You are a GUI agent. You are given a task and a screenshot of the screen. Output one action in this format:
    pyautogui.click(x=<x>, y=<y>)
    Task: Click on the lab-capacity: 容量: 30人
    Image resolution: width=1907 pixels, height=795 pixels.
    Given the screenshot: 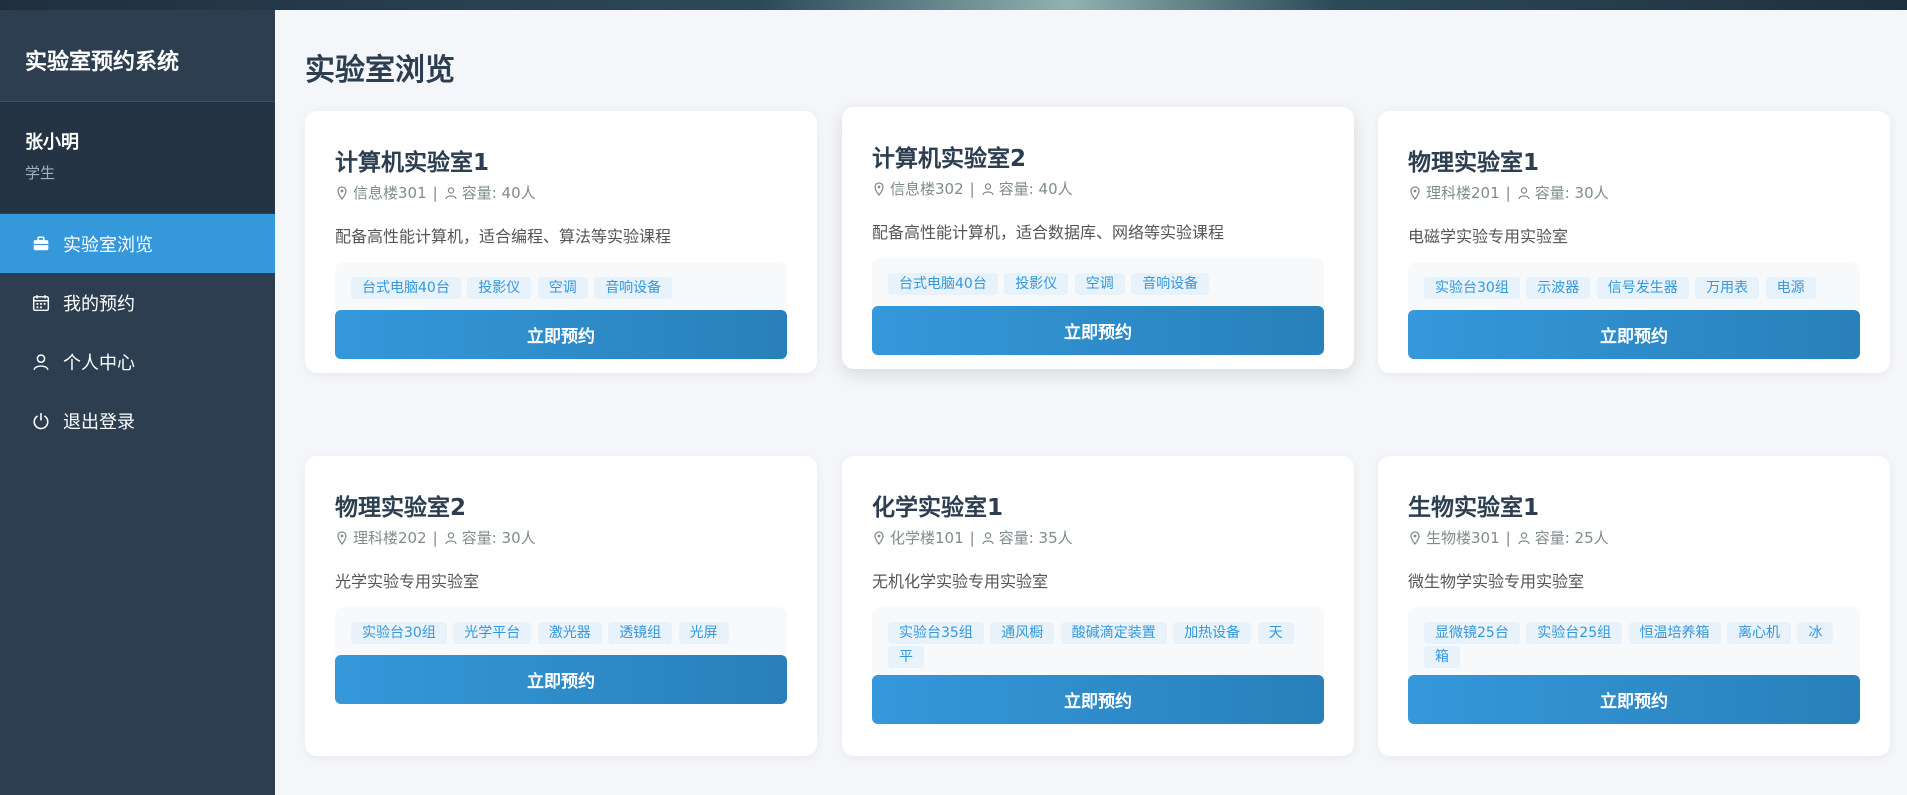 What is the action you would take?
    pyautogui.click(x=498, y=538)
    